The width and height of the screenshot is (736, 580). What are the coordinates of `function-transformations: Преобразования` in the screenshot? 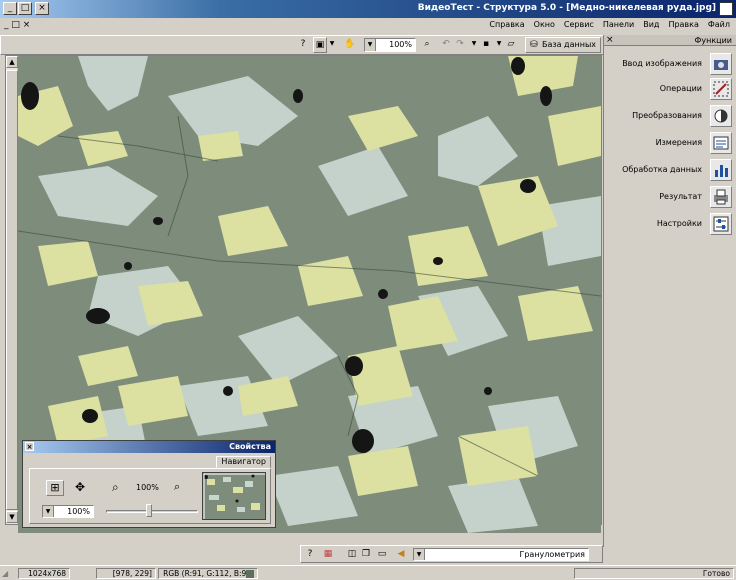 It's located at (669, 116).